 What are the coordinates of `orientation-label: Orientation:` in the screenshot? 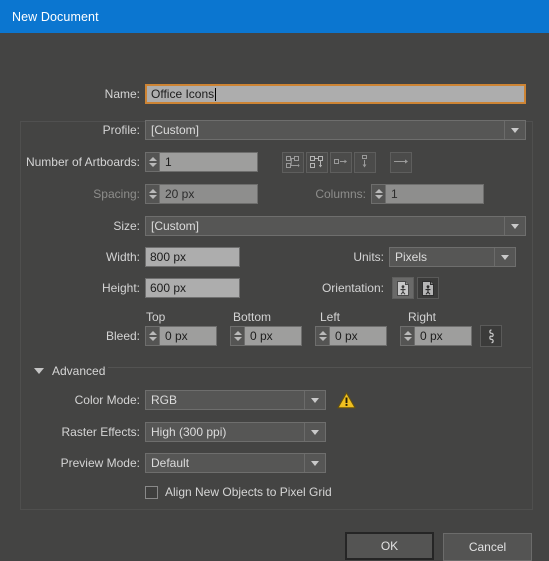 It's located at (352, 288).